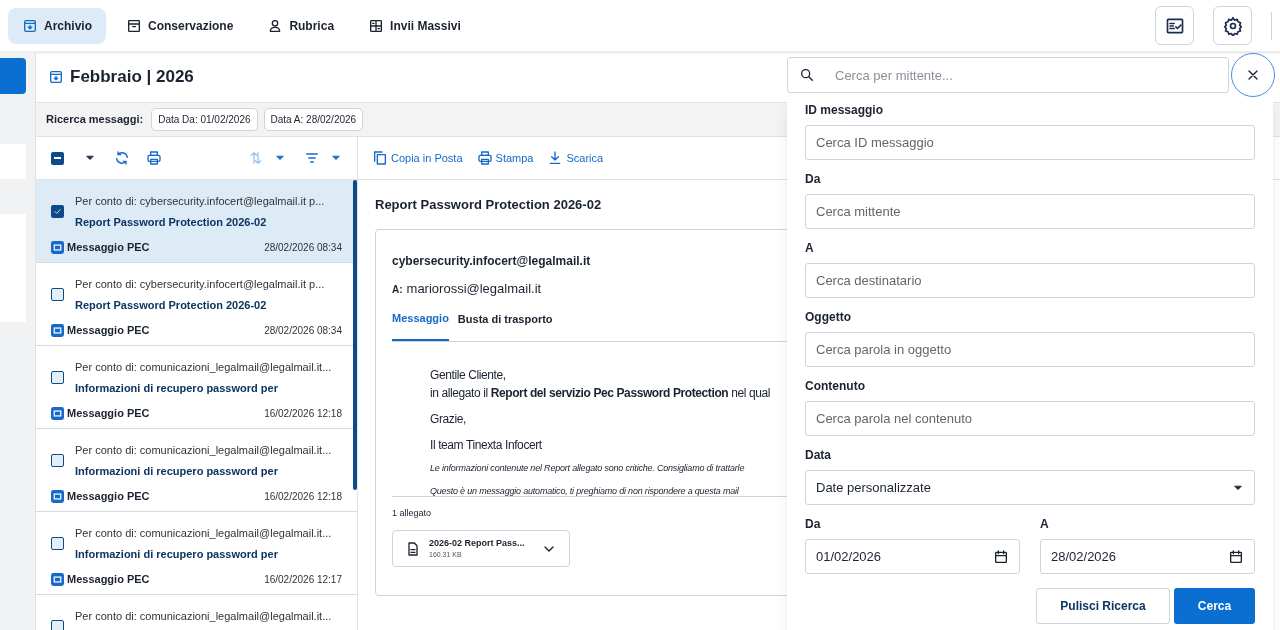 The height and width of the screenshot is (630, 1280). I want to click on close-button, so click(1253, 75).